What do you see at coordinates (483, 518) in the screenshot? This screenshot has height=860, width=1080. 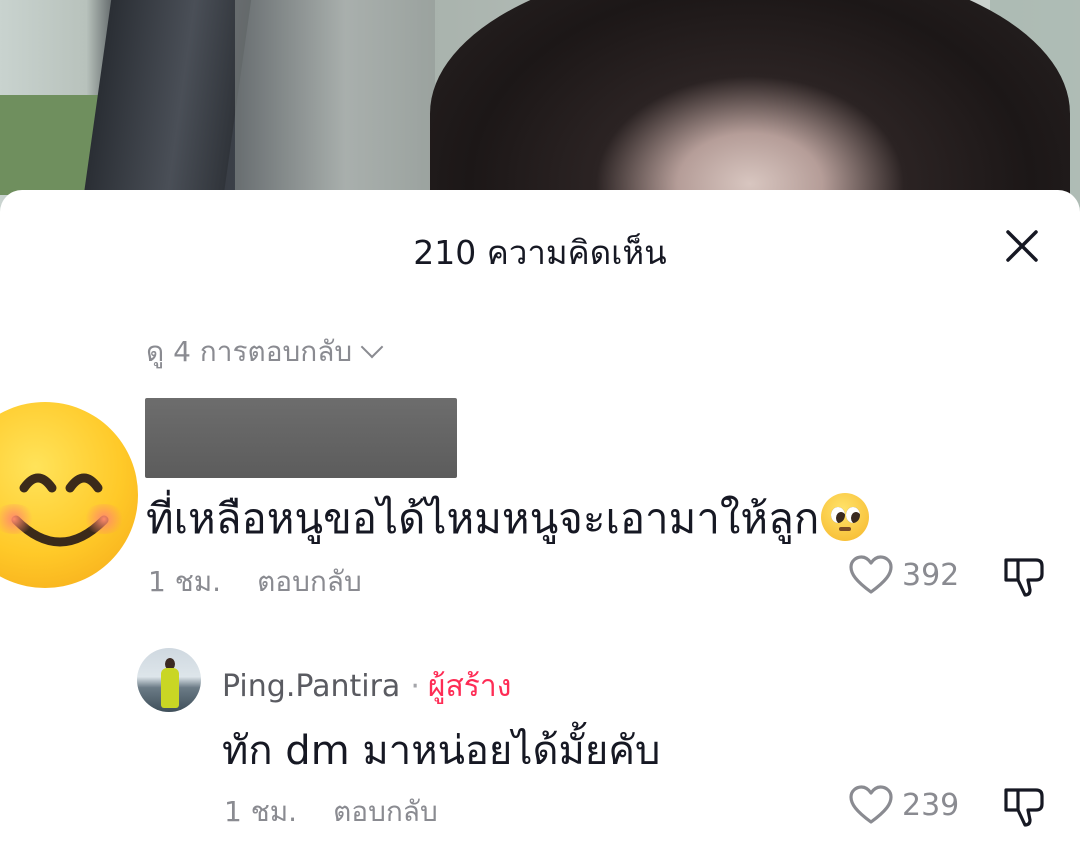 I see `comment-text-content: ที่เหลือหนูขอได้ไหมหนูจะเอามาให้ลูก` at bounding box center [483, 518].